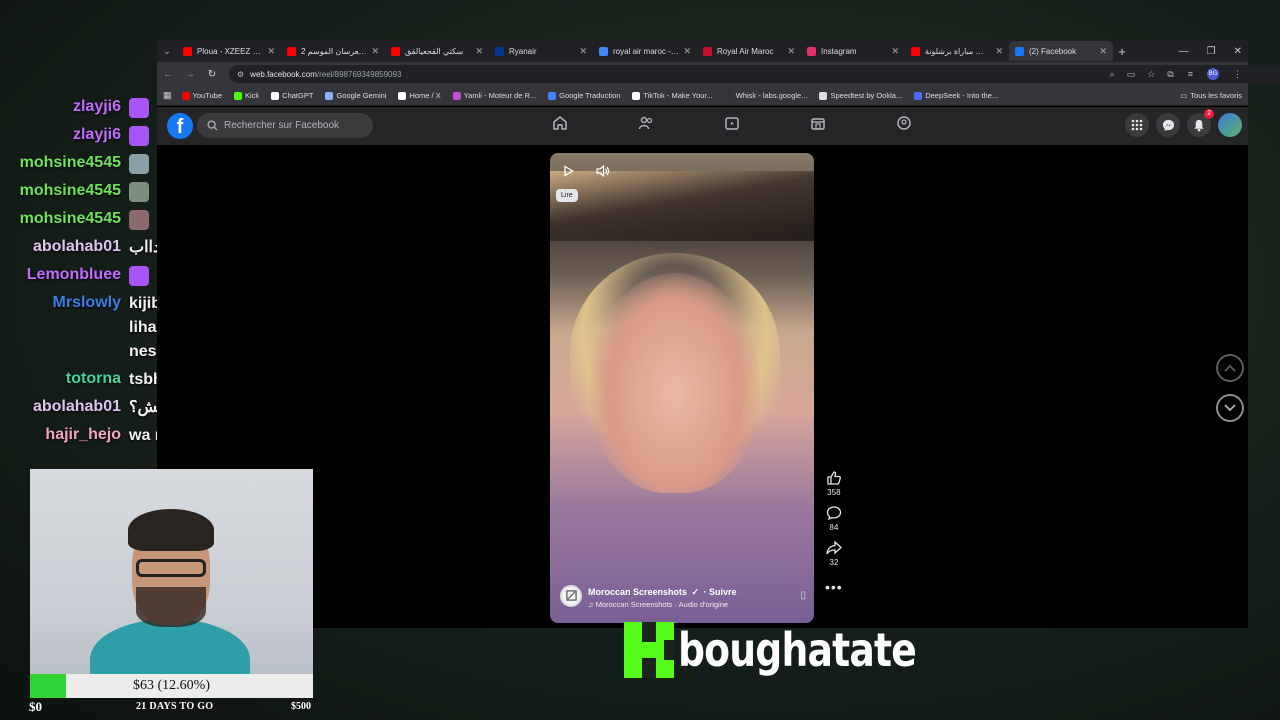 This screenshot has width=1280, height=720. I want to click on goal-progress-fill, so click(48, 686).